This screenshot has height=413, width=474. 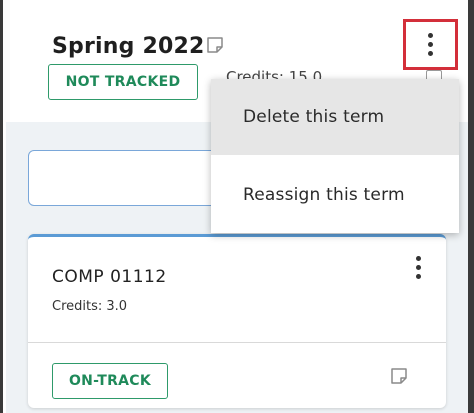 I want to click on menu-item-delete-term: Delete this term, so click(x=335, y=117).